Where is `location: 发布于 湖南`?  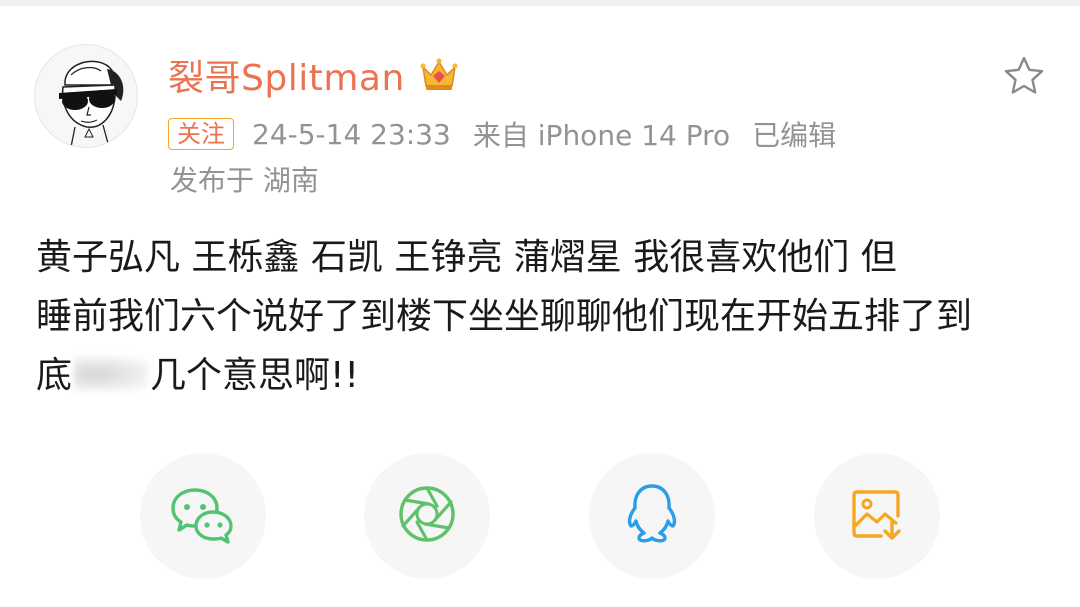
location: 发布于 湖南 is located at coordinates (244, 180).